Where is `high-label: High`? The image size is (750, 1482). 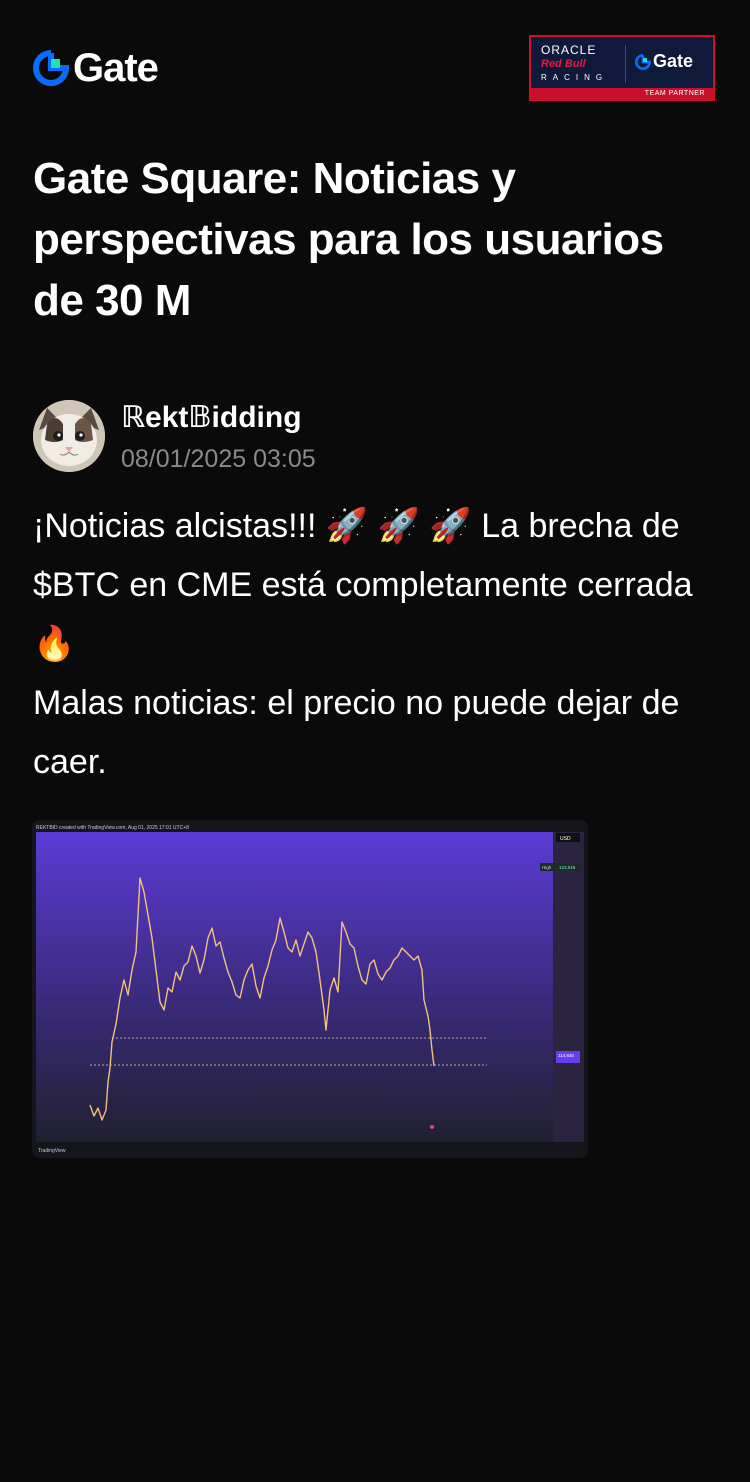 high-label: High is located at coordinates (547, 867).